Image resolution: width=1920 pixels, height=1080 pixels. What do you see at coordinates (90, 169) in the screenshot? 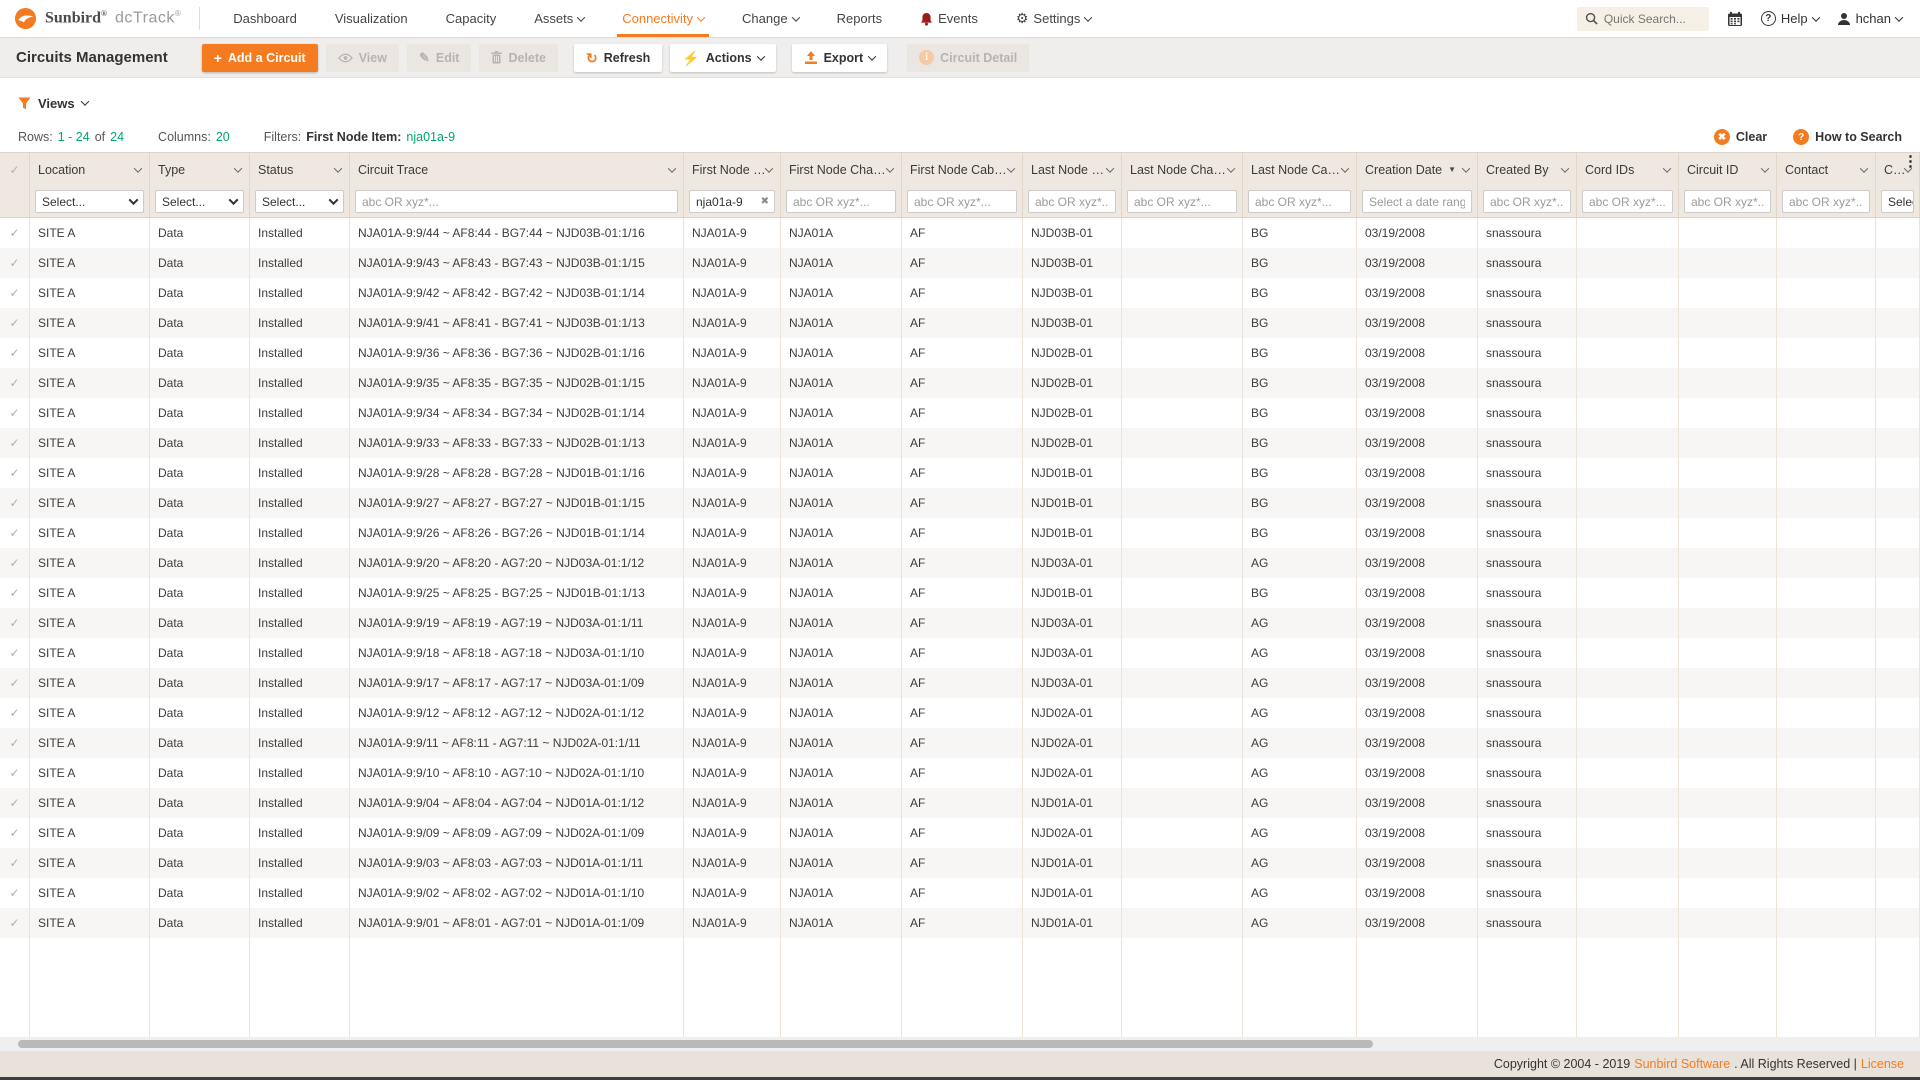
I see `column-header-location: Location` at bounding box center [90, 169].